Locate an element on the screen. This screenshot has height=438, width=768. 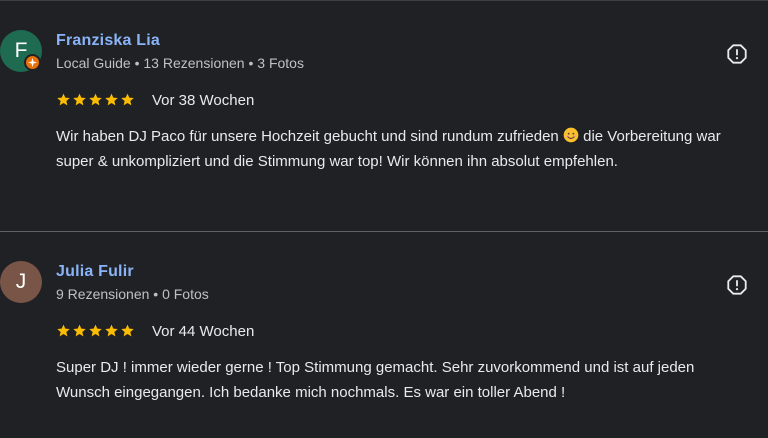
review-time: Vor 44 Wochen is located at coordinates (203, 331).